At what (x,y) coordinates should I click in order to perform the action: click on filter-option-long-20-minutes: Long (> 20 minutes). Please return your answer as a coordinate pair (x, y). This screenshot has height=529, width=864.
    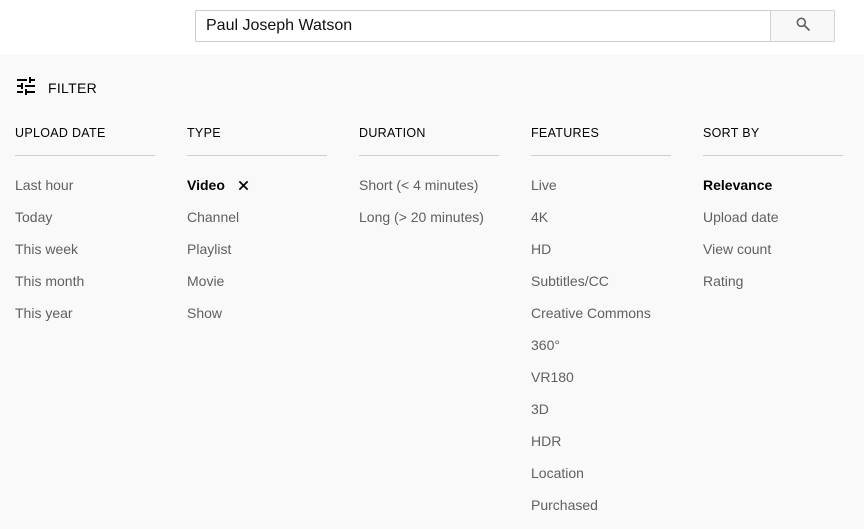
    Looking at the image, I should click on (429, 223).